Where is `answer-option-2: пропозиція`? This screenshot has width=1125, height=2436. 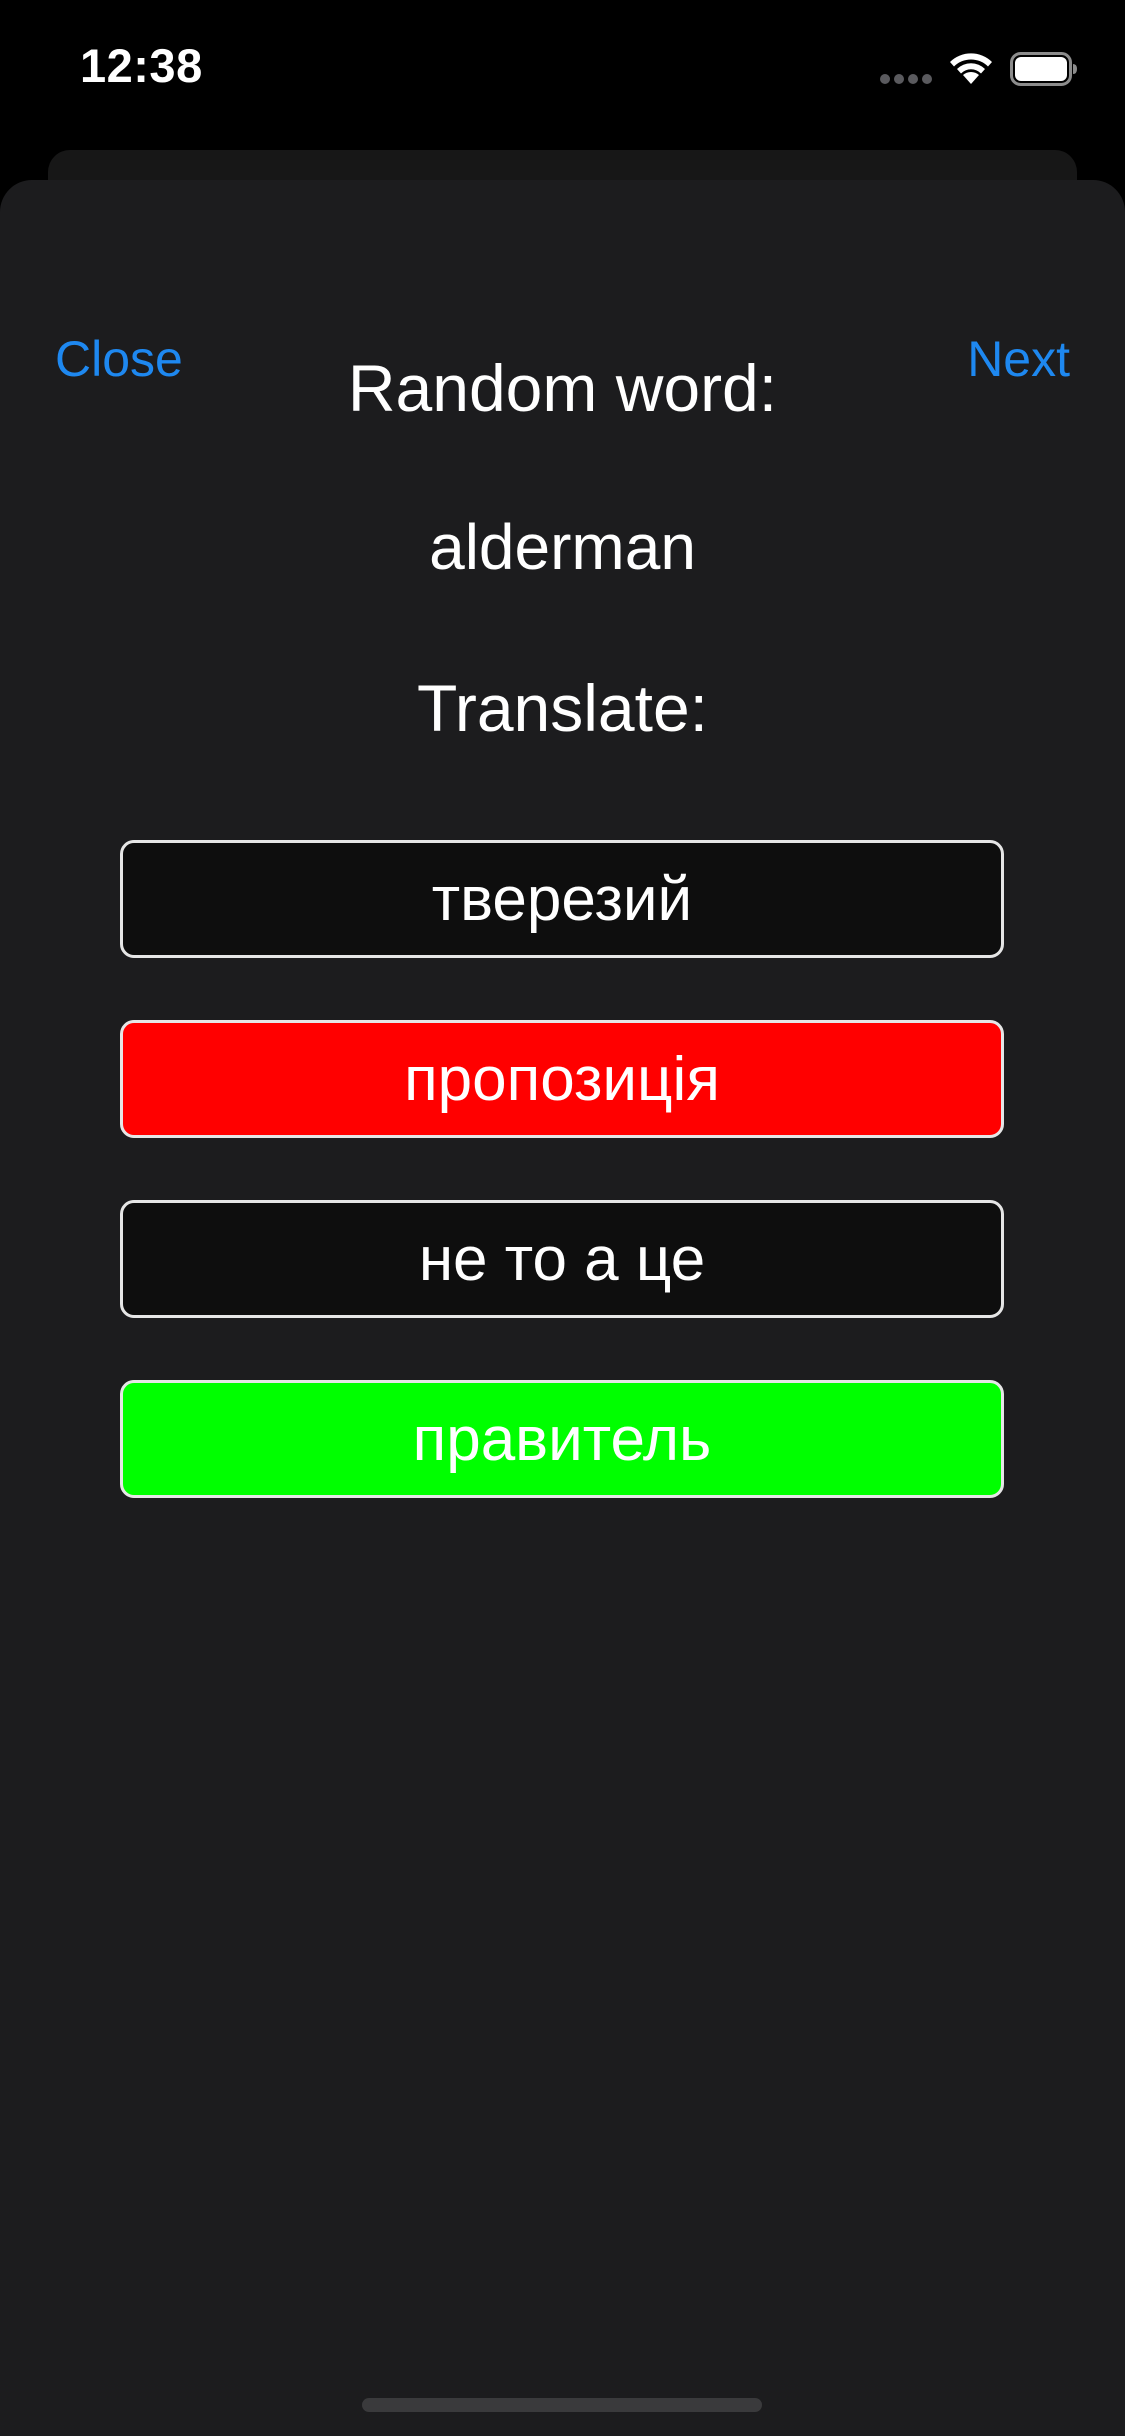
answer-option-2: пропозиція is located at coordinates (562, 1079).